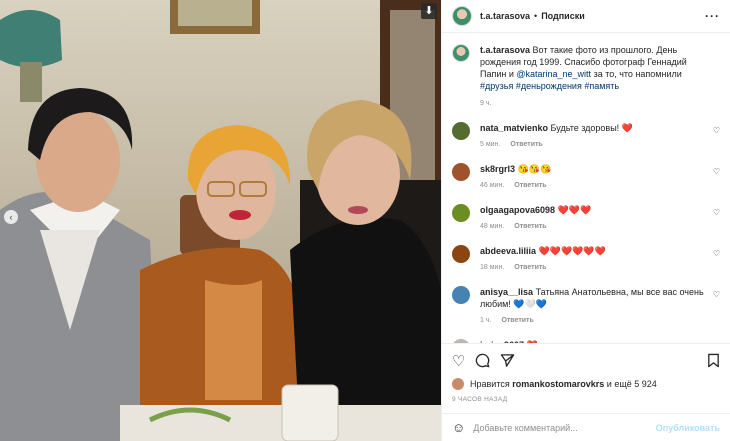 The image size is (730, 441). What do you see at coordinates (514, 128) in the screenshot?
I see `commenter-username: nata_matvienko` at bounding box center [514, 128].